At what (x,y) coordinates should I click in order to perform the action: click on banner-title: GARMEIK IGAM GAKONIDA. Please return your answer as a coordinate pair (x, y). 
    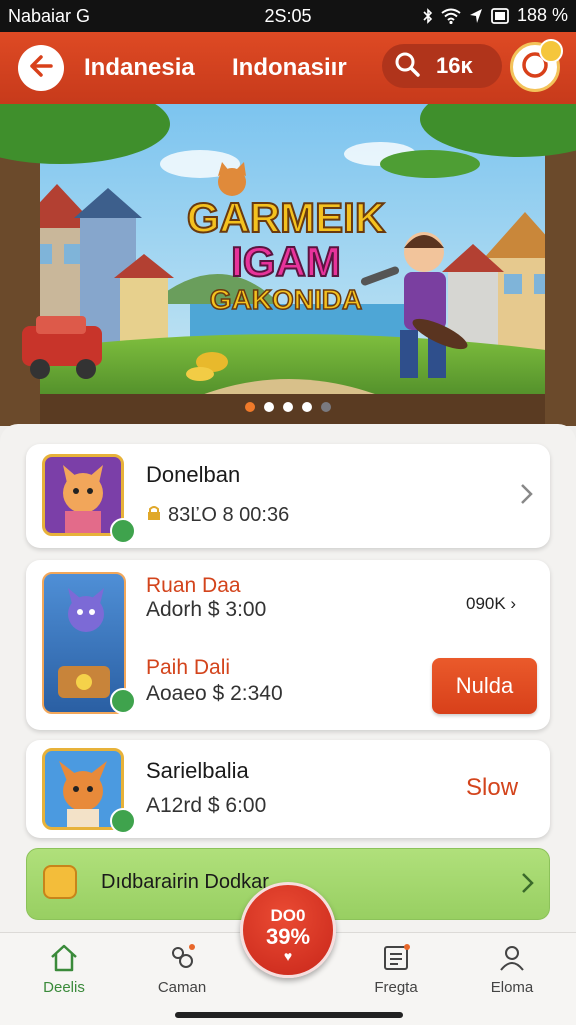
    Looking at the image, I should click on (286, 255).